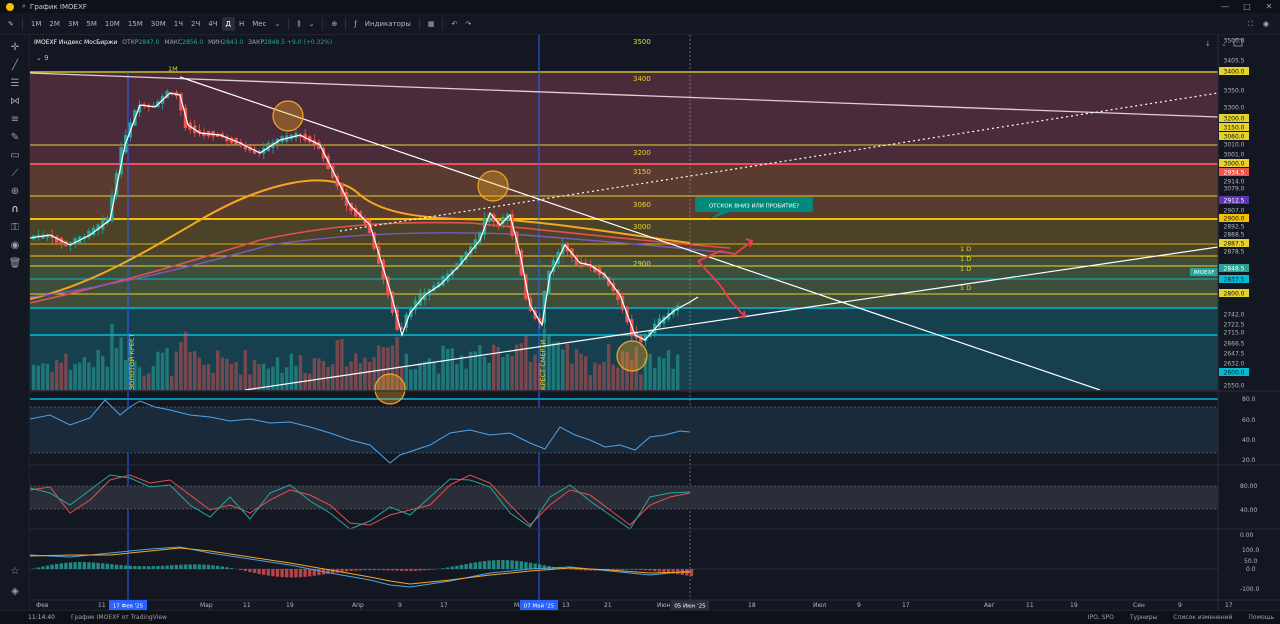  Describe the element at coordinates (15, 156) in the screenshot. I see `comment-icon: ▭` at that location.